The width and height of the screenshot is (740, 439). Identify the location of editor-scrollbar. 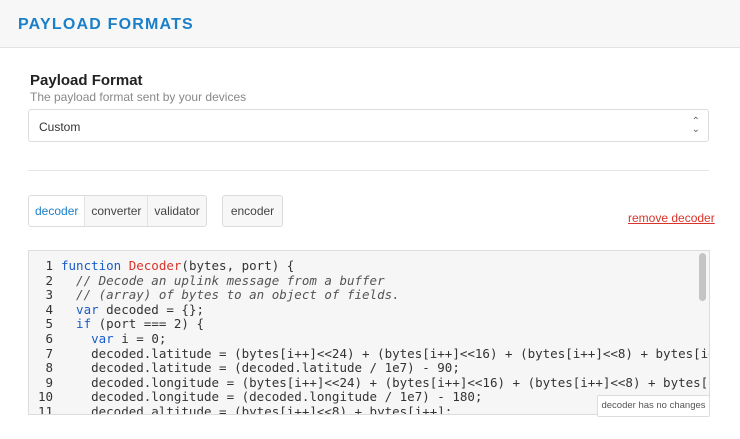
(702, 277).